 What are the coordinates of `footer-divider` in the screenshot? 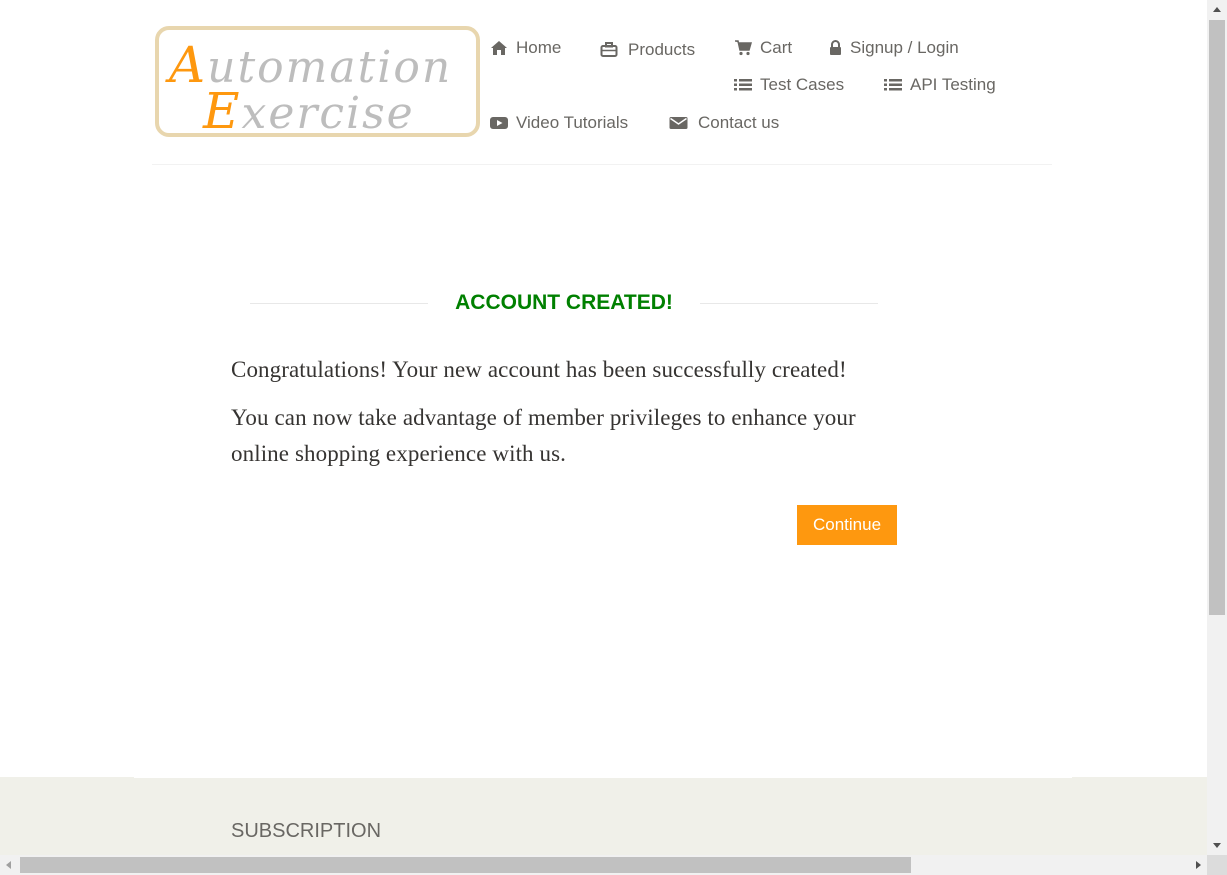 It's located at (603, 777).